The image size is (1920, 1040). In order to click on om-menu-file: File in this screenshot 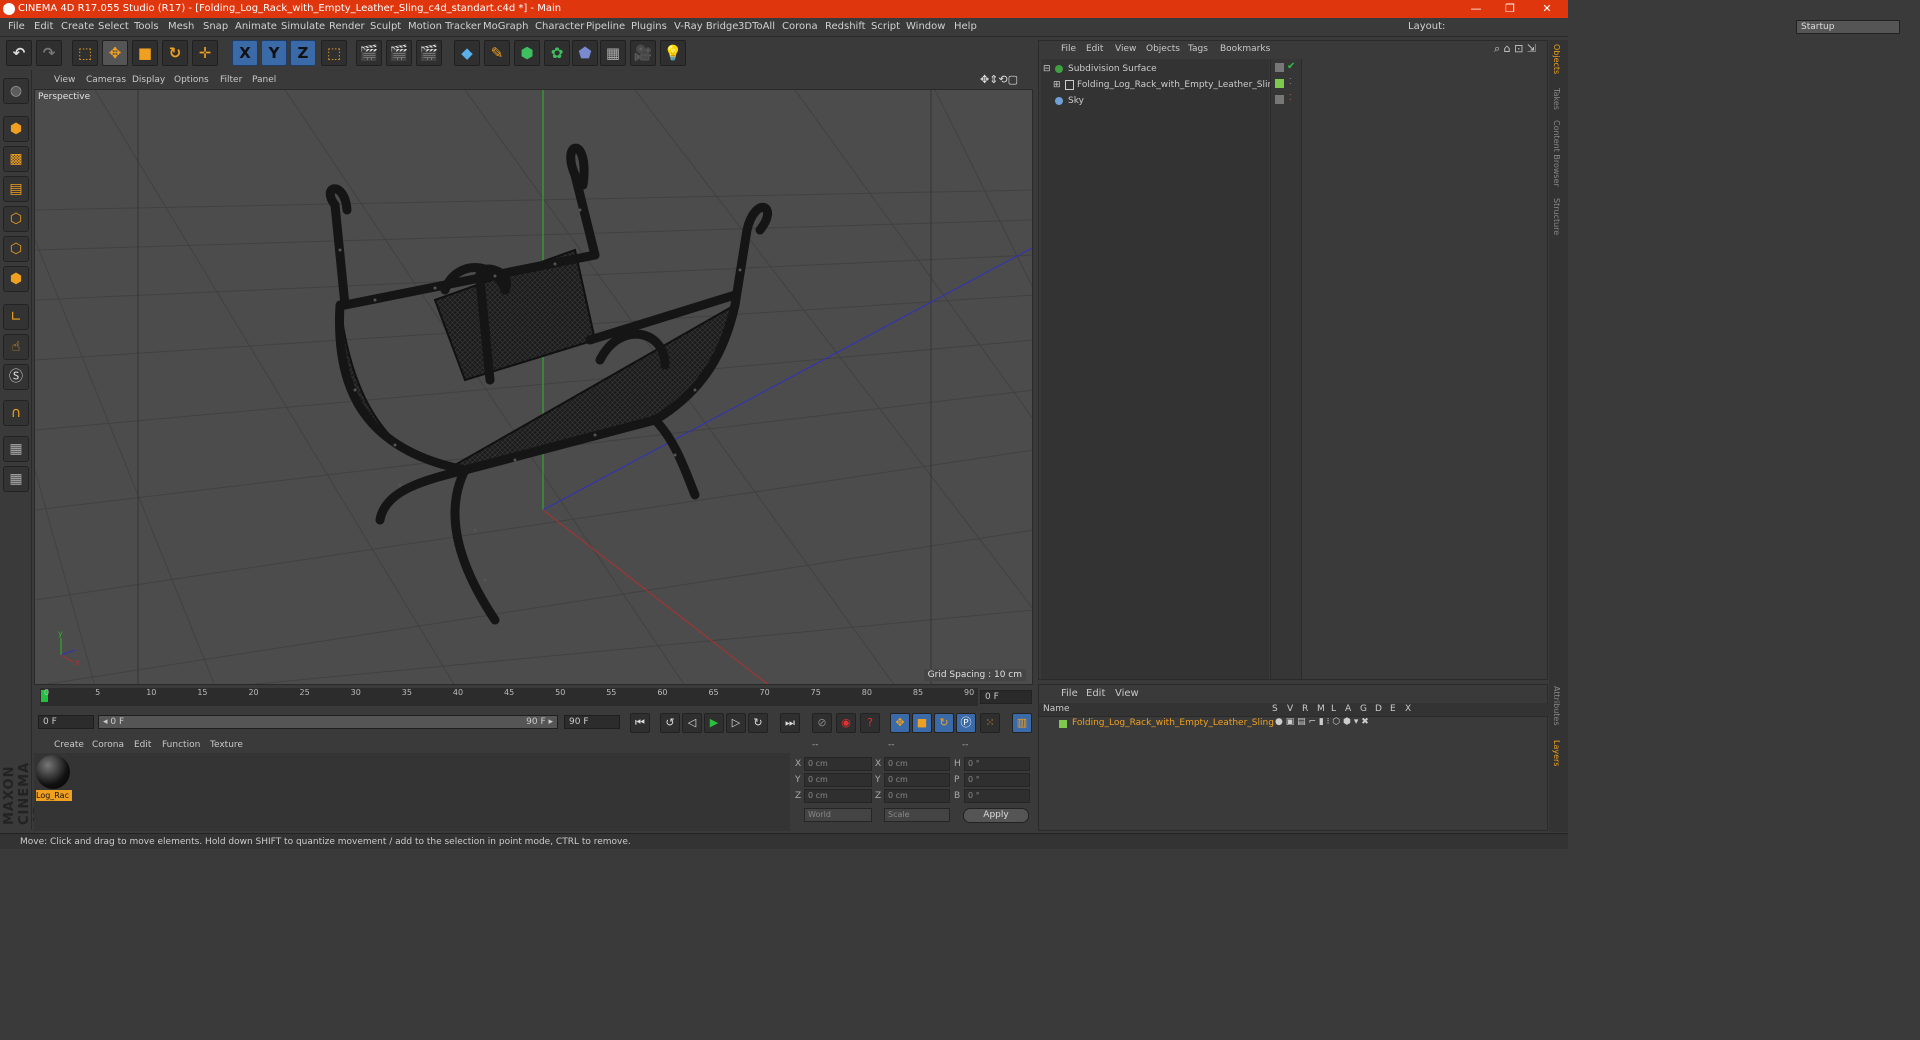, I will do `click(1068, 49)`.